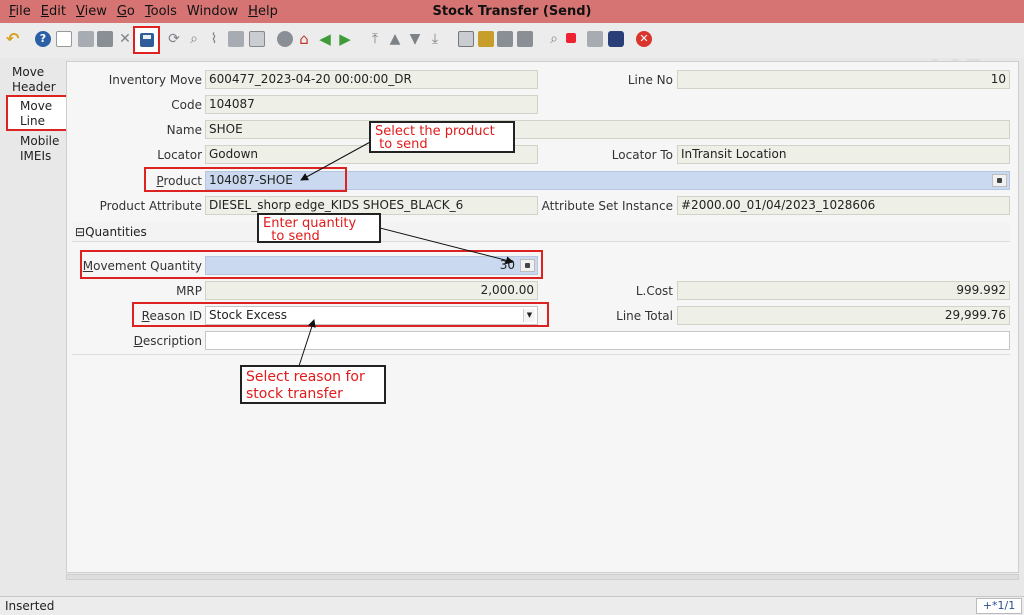  I want to click on callout-enter-quantity: Enter quantity to send, so click(319, 228).